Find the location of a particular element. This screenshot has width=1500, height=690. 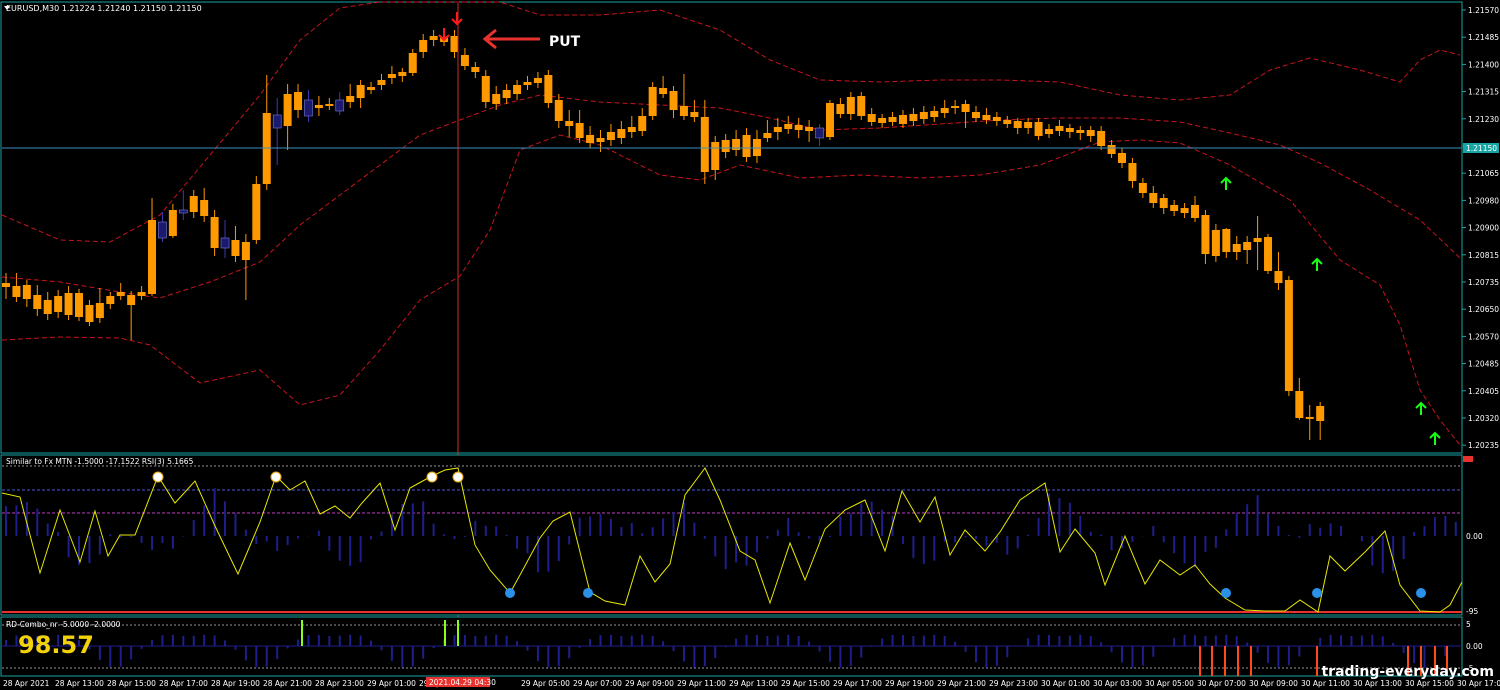

indicator1-close-icon is located at coordinates (1468, 459).